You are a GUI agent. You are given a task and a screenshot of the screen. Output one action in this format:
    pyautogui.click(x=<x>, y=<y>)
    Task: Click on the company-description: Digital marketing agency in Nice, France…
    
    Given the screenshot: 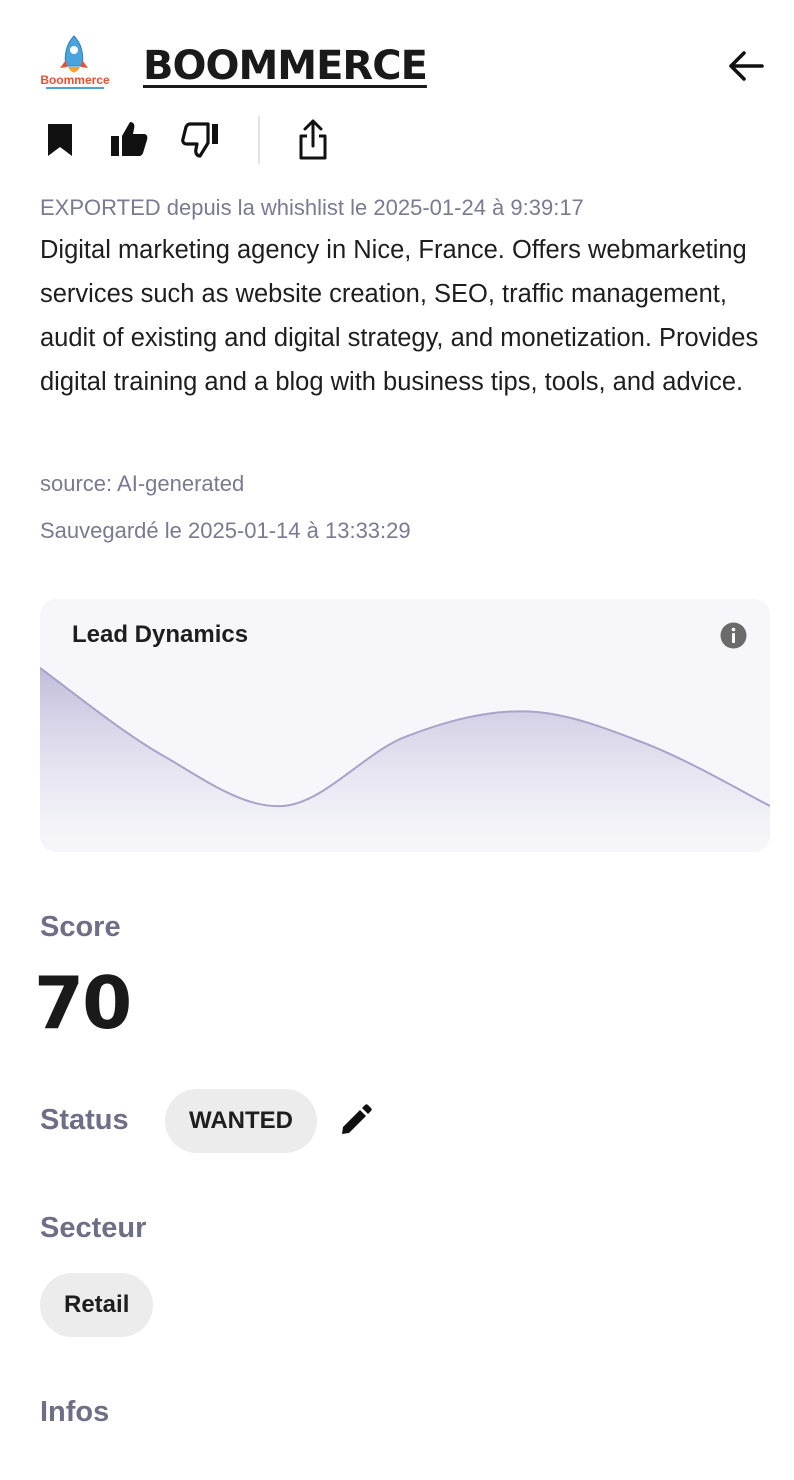 What is the action you would take?
    pyautogui.click(x=399, y=316)
    